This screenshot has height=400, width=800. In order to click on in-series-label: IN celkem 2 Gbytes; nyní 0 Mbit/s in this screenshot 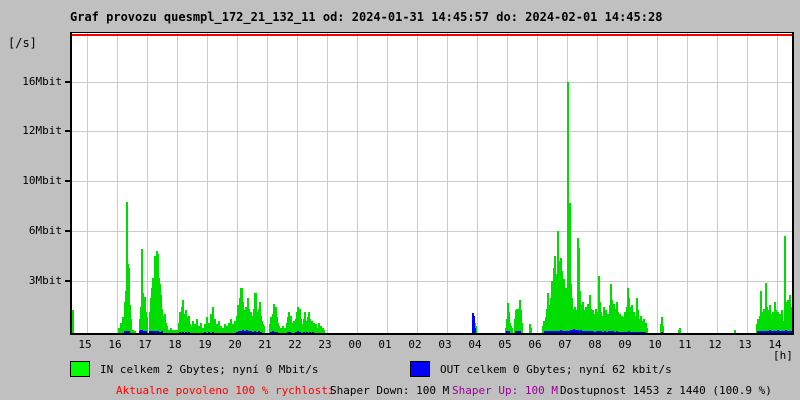, I will do `click(209, 369)`.